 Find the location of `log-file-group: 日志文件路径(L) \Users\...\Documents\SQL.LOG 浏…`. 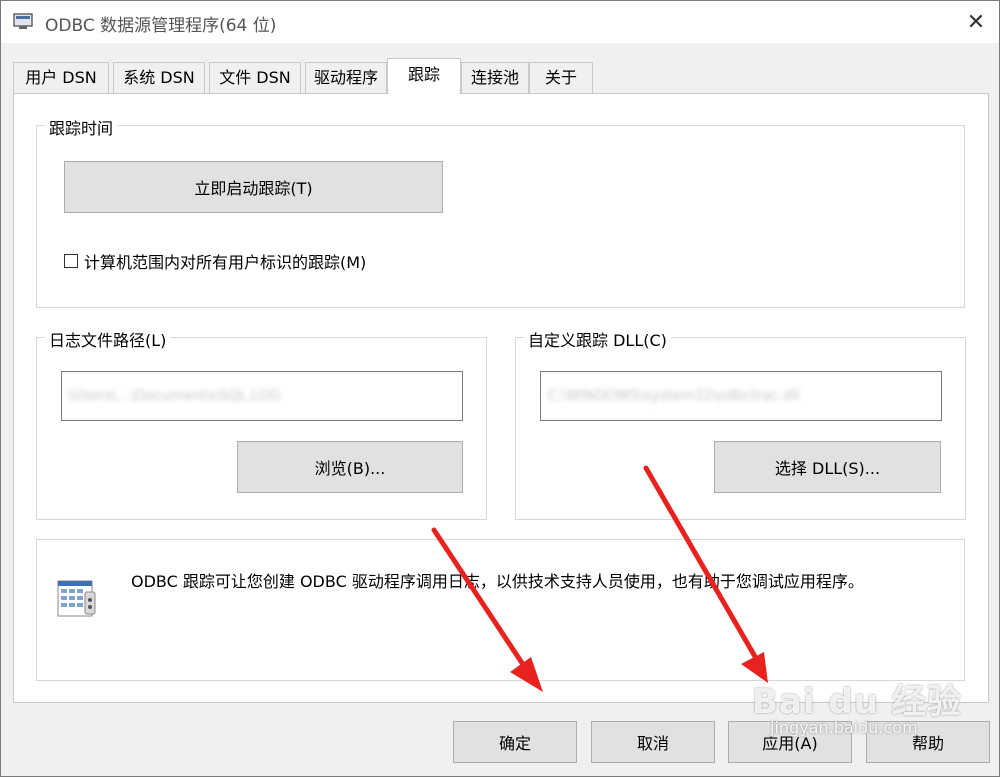

log-file-group: 日志文件路径(L) \Users\...\Documents\SQL.LOG 浏… is located at coordinates (261, 423).